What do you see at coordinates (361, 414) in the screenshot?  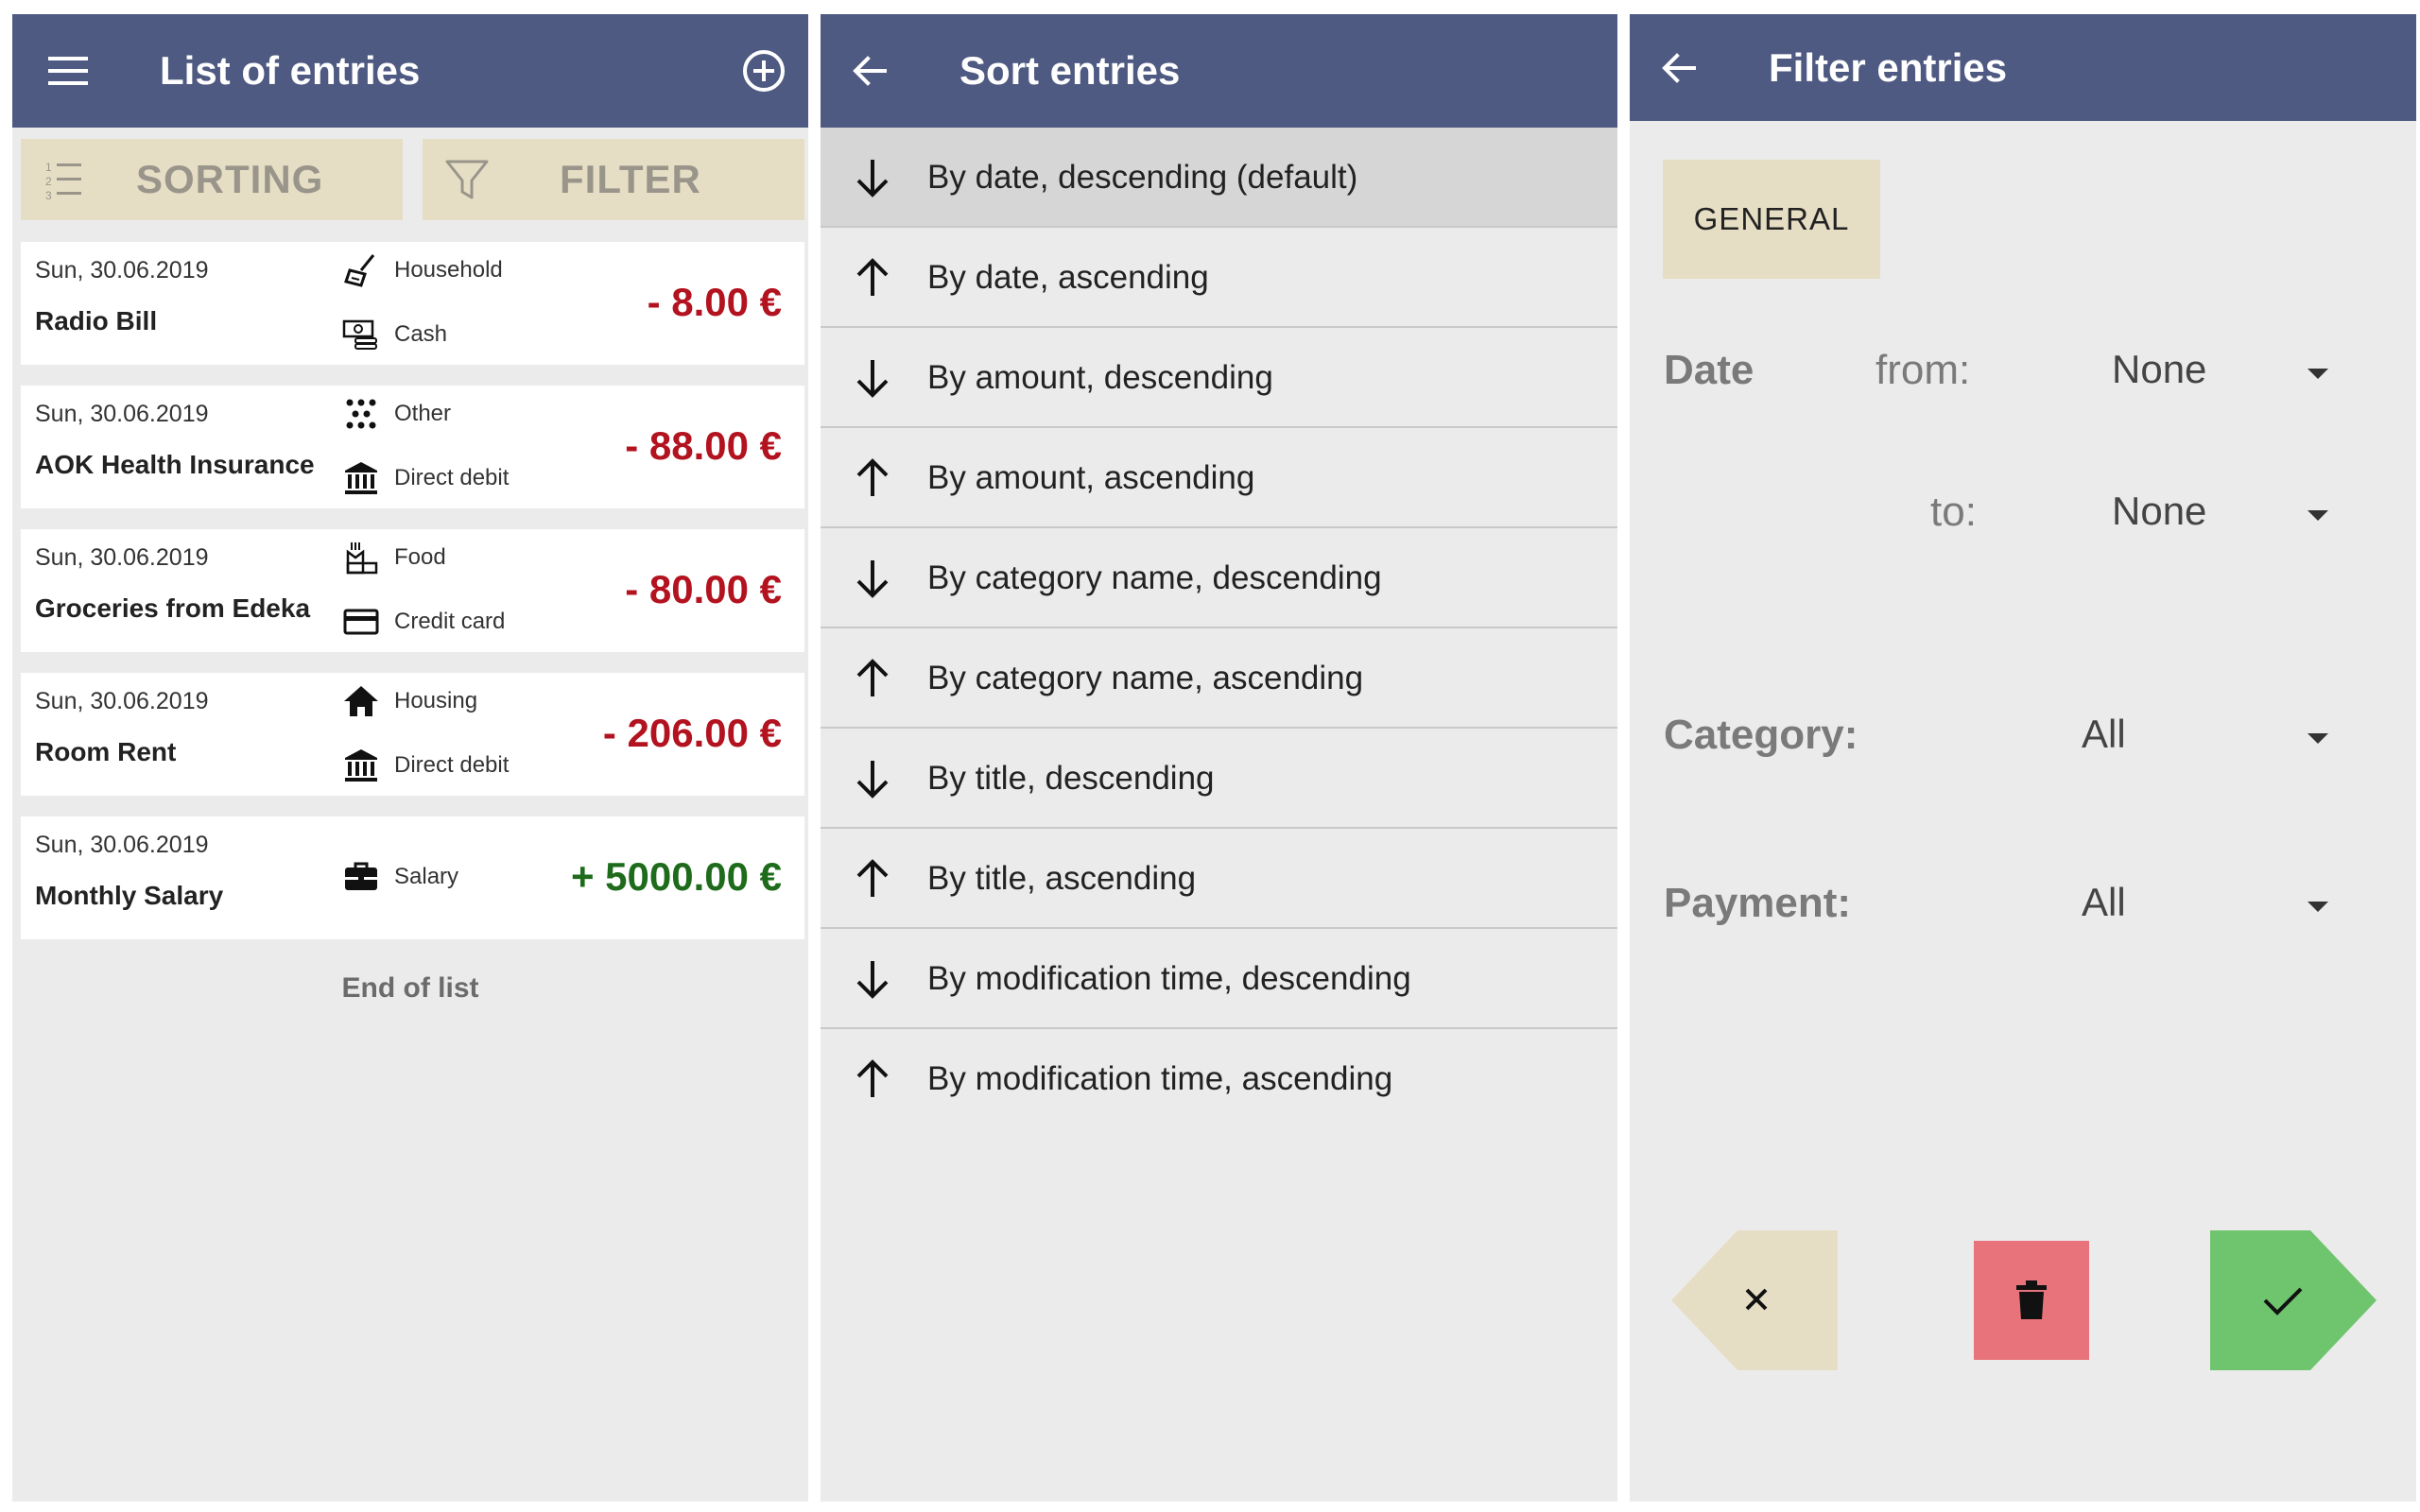 I see `dots-icon` at bounding box center [361, 414].